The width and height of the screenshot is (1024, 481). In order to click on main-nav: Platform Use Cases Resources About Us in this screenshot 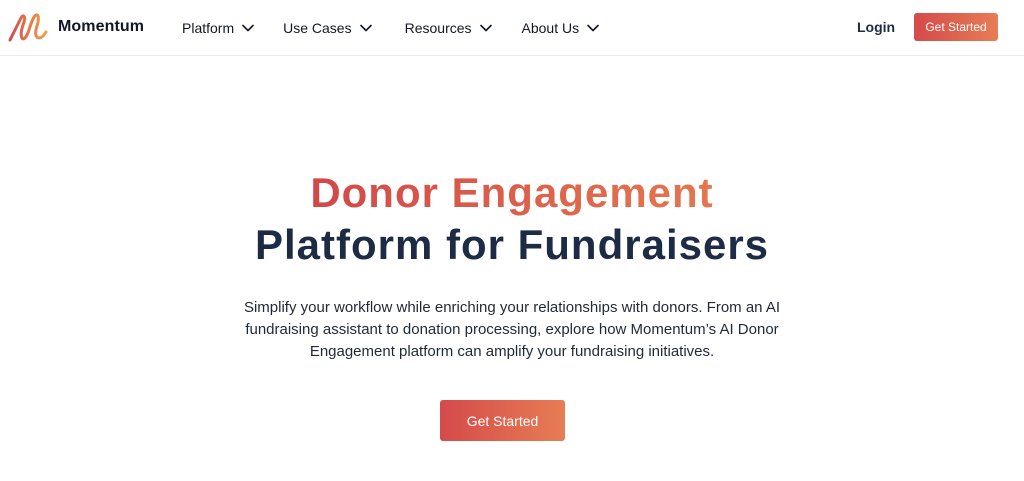, I will do `click(405, 28)`.